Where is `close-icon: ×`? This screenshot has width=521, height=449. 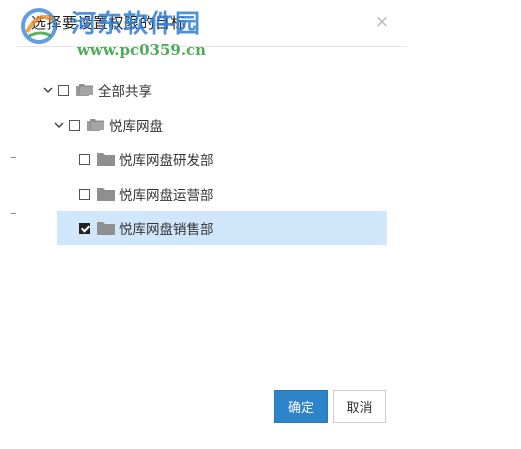 close-icon: × is located at coordinates (382, 22).